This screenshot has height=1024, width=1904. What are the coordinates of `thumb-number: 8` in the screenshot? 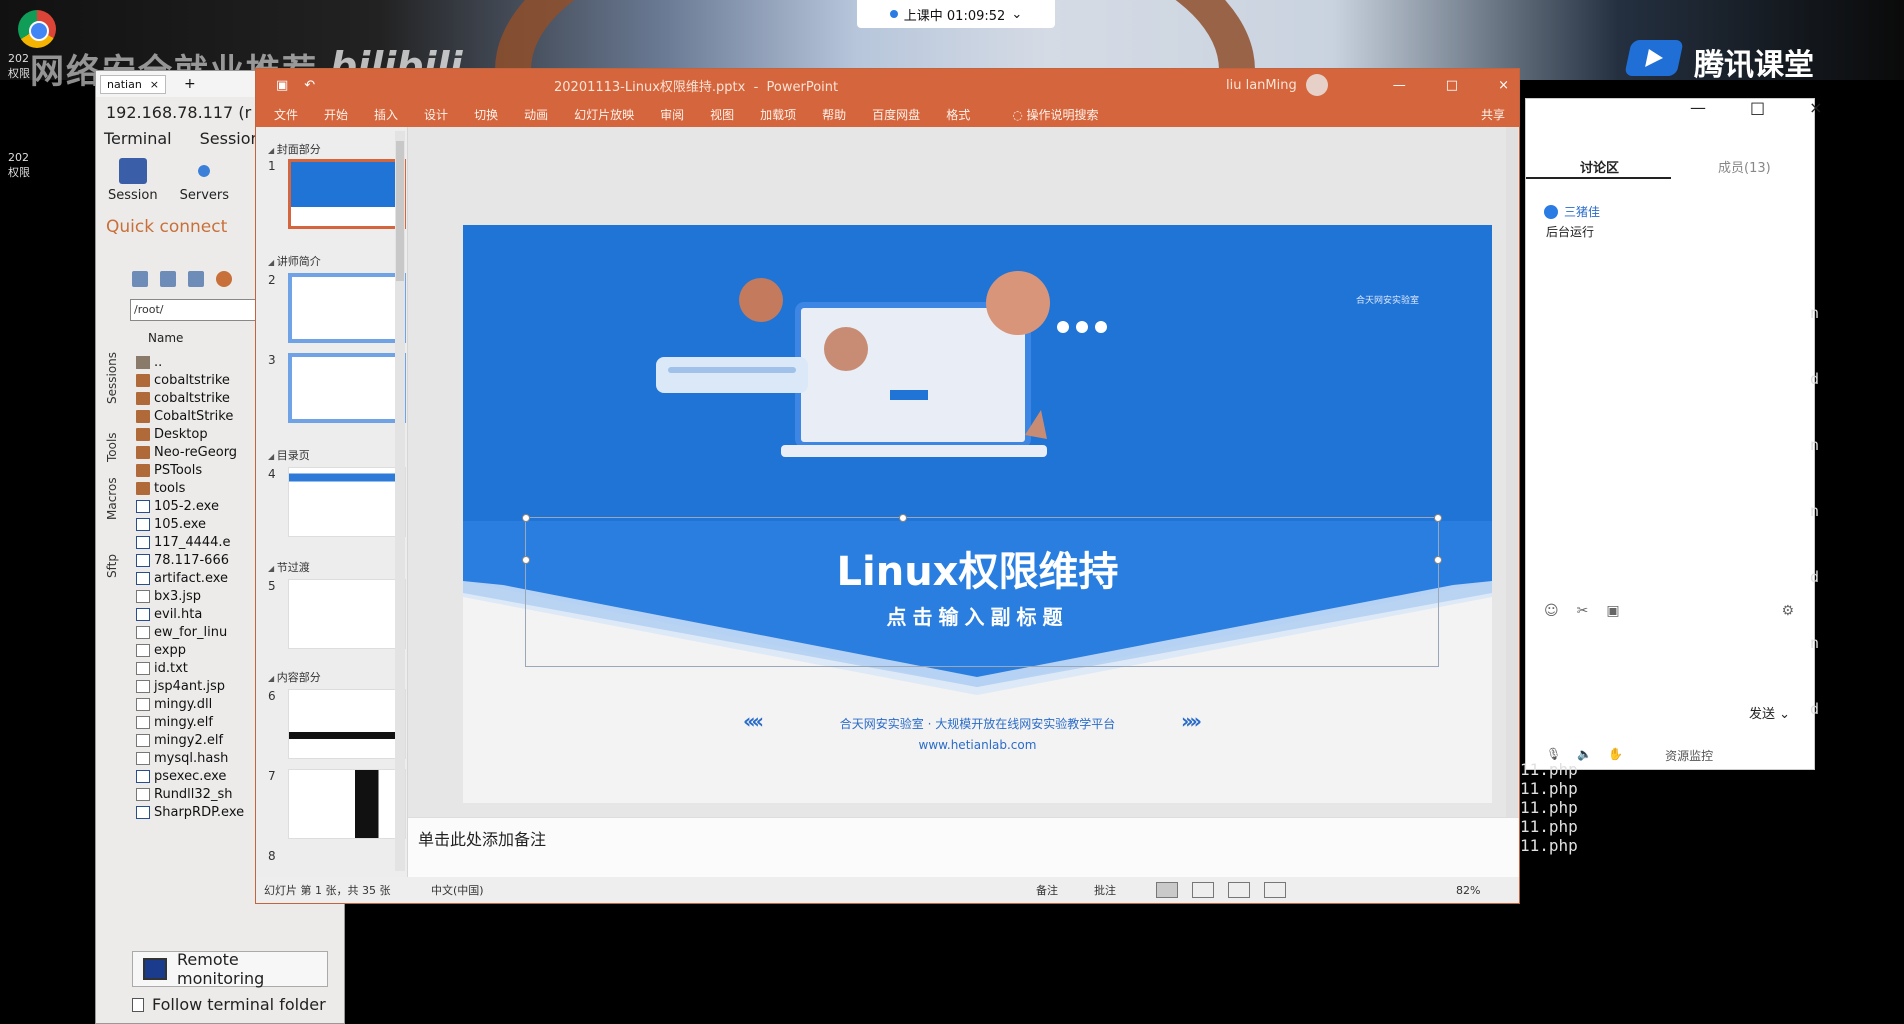 It's located at (272, 856).